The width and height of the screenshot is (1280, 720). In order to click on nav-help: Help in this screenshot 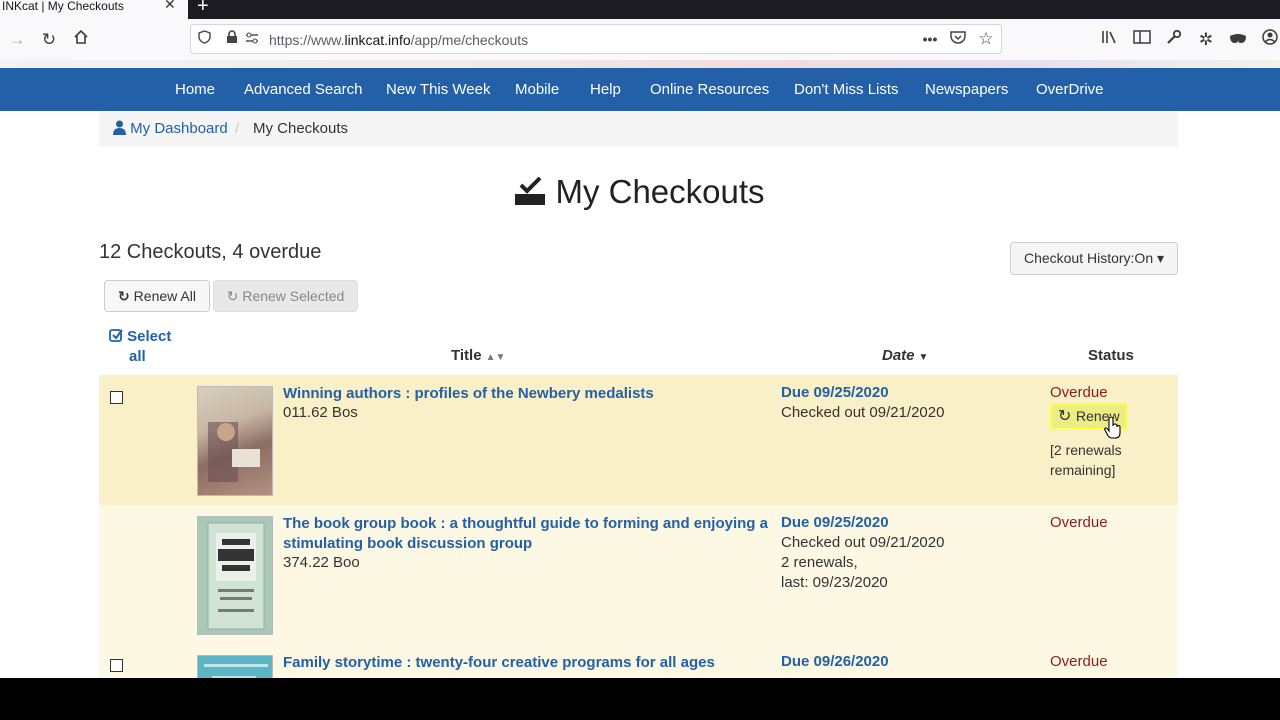, I will do `click(605, 89)`.